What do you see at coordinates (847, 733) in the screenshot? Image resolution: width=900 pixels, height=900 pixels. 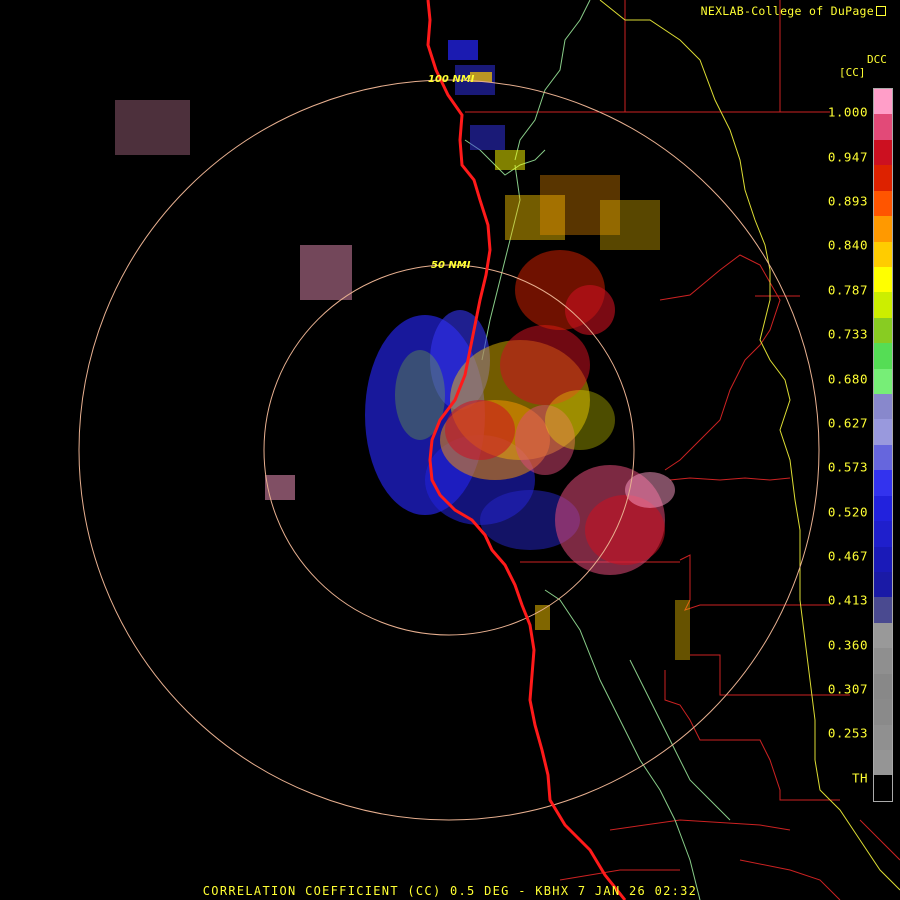 I see `colorbar-tick: 0.253` at bounding box center [847, 733].